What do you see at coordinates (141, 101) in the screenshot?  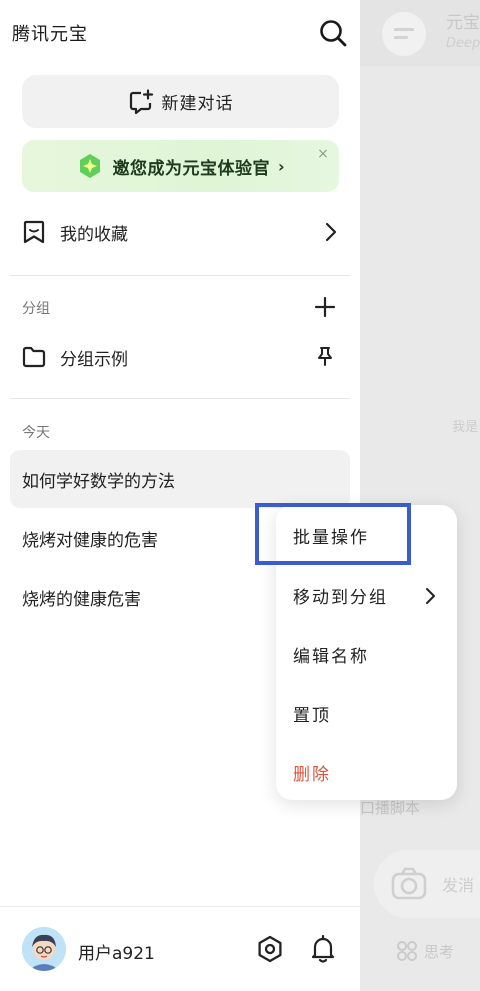 I see `new-chat-icon` at bounding box center [141, 101].